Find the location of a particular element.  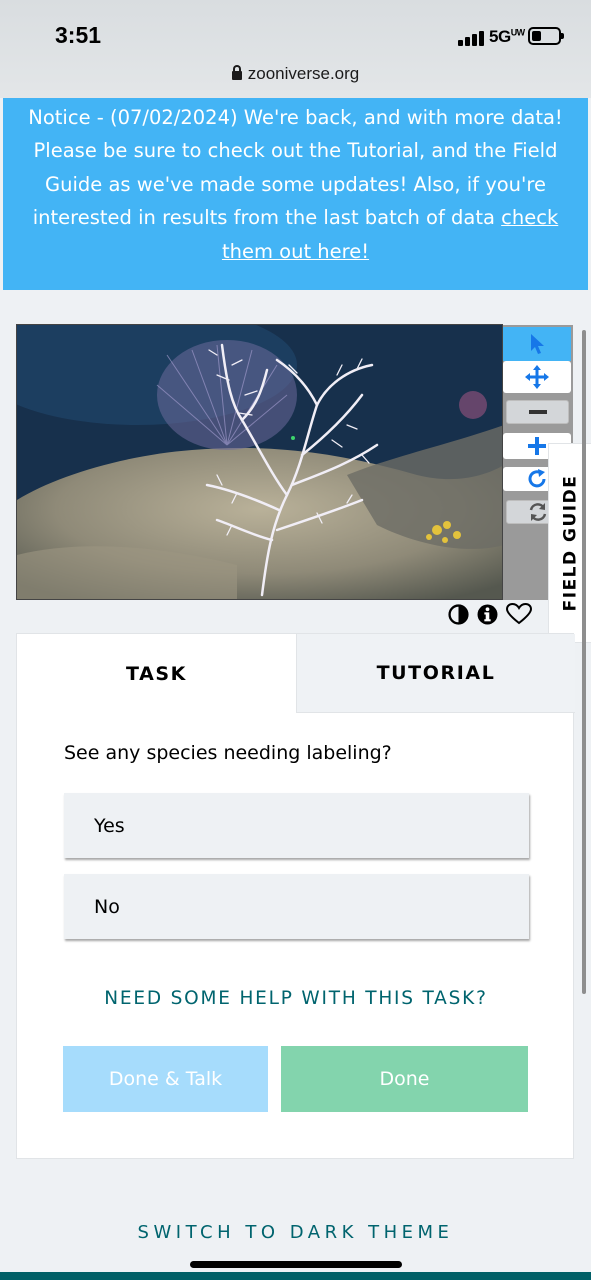

answer-yes-button: Yes is located at coordinates (296, 825).